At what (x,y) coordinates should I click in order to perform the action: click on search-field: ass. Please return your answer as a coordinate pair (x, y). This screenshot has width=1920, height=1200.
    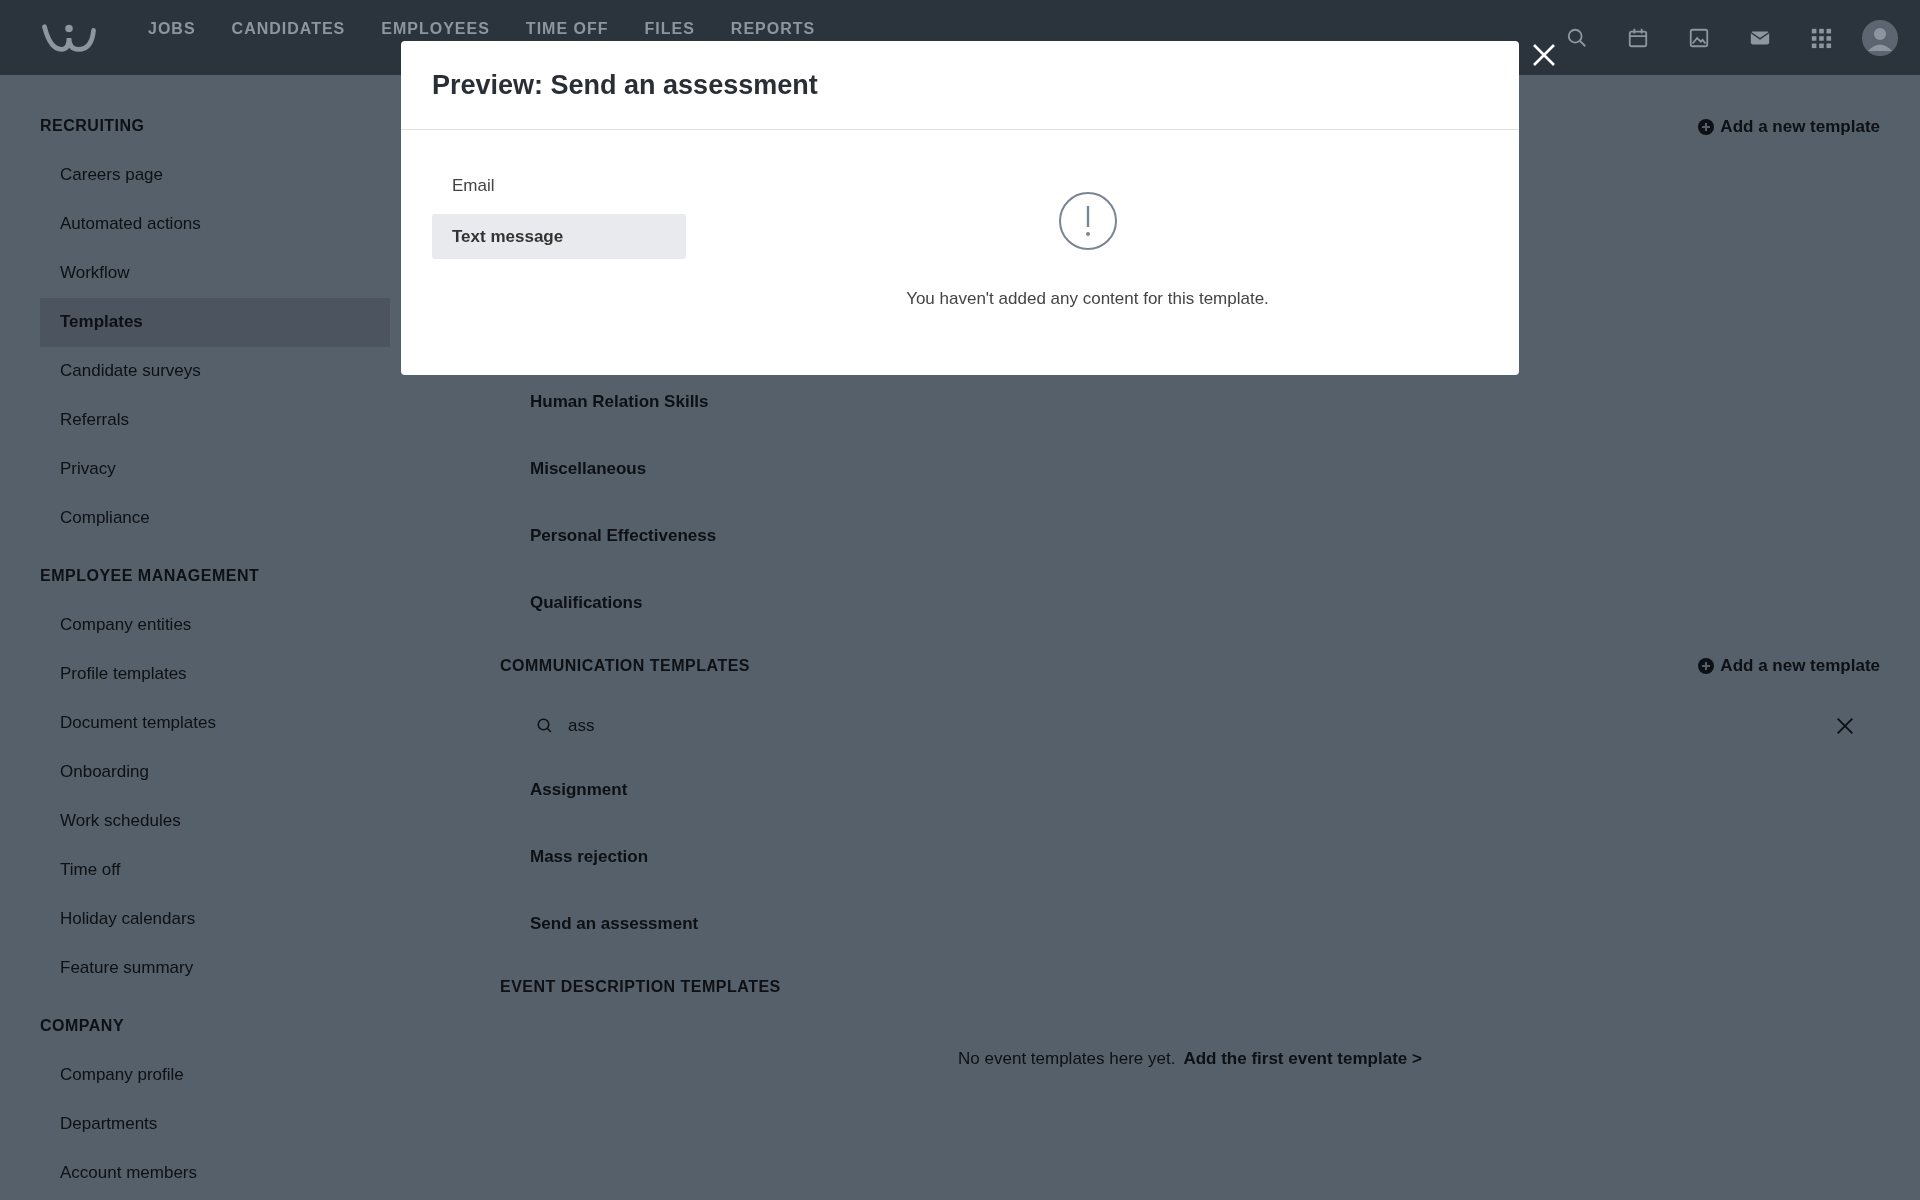
    Looking at the image, I should click on (1194, 726).